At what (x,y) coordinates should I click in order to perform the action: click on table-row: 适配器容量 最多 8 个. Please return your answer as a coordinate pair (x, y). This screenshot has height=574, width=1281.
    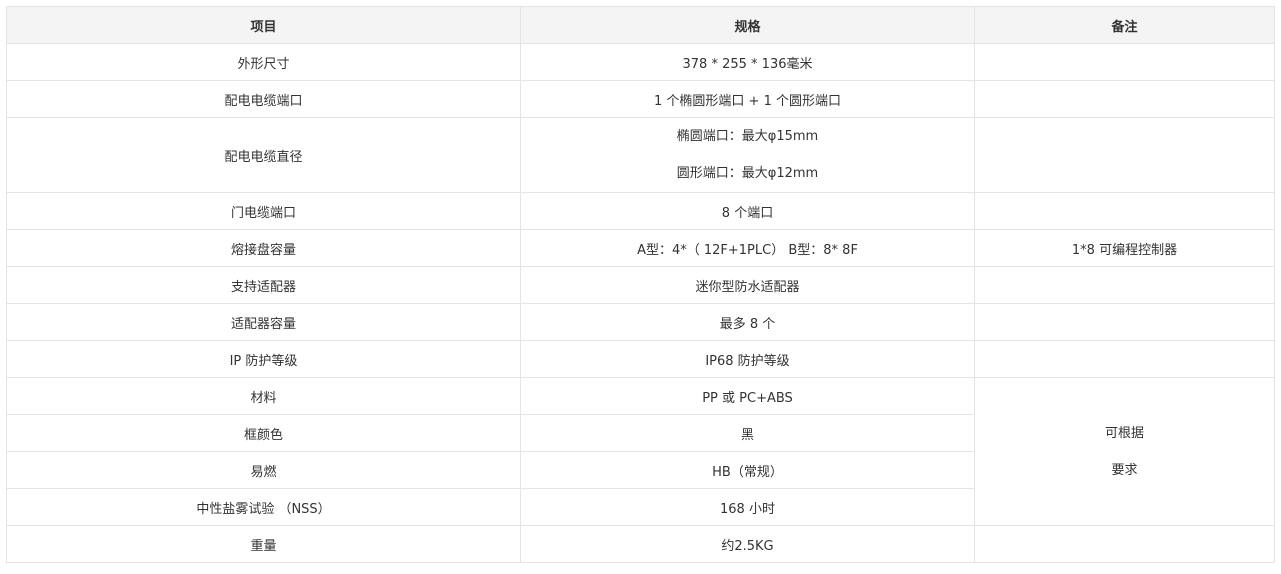
    Looking at the image, I should click on (640, 322).